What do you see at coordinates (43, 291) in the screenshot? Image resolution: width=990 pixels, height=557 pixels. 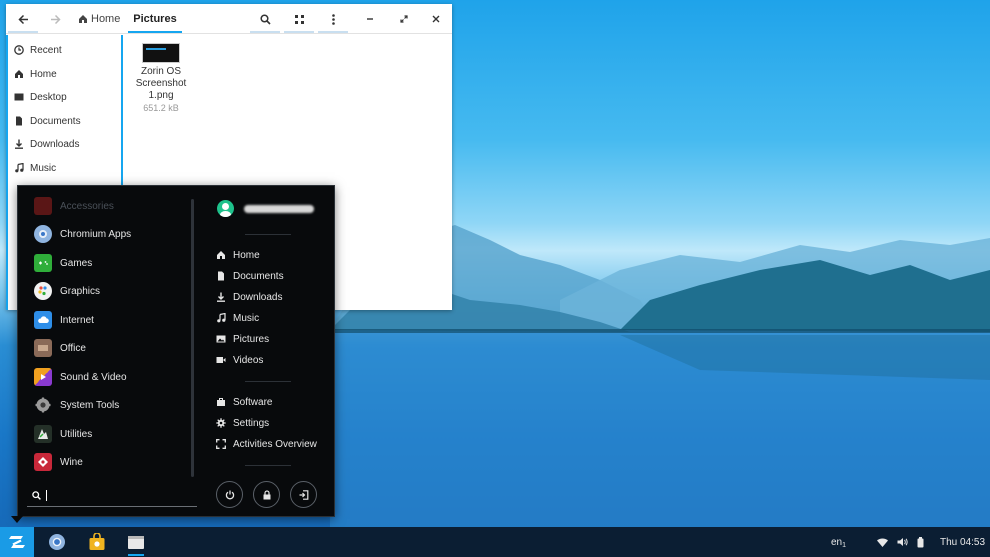 I see `graphics-icon` at bounding box center [43, 291].